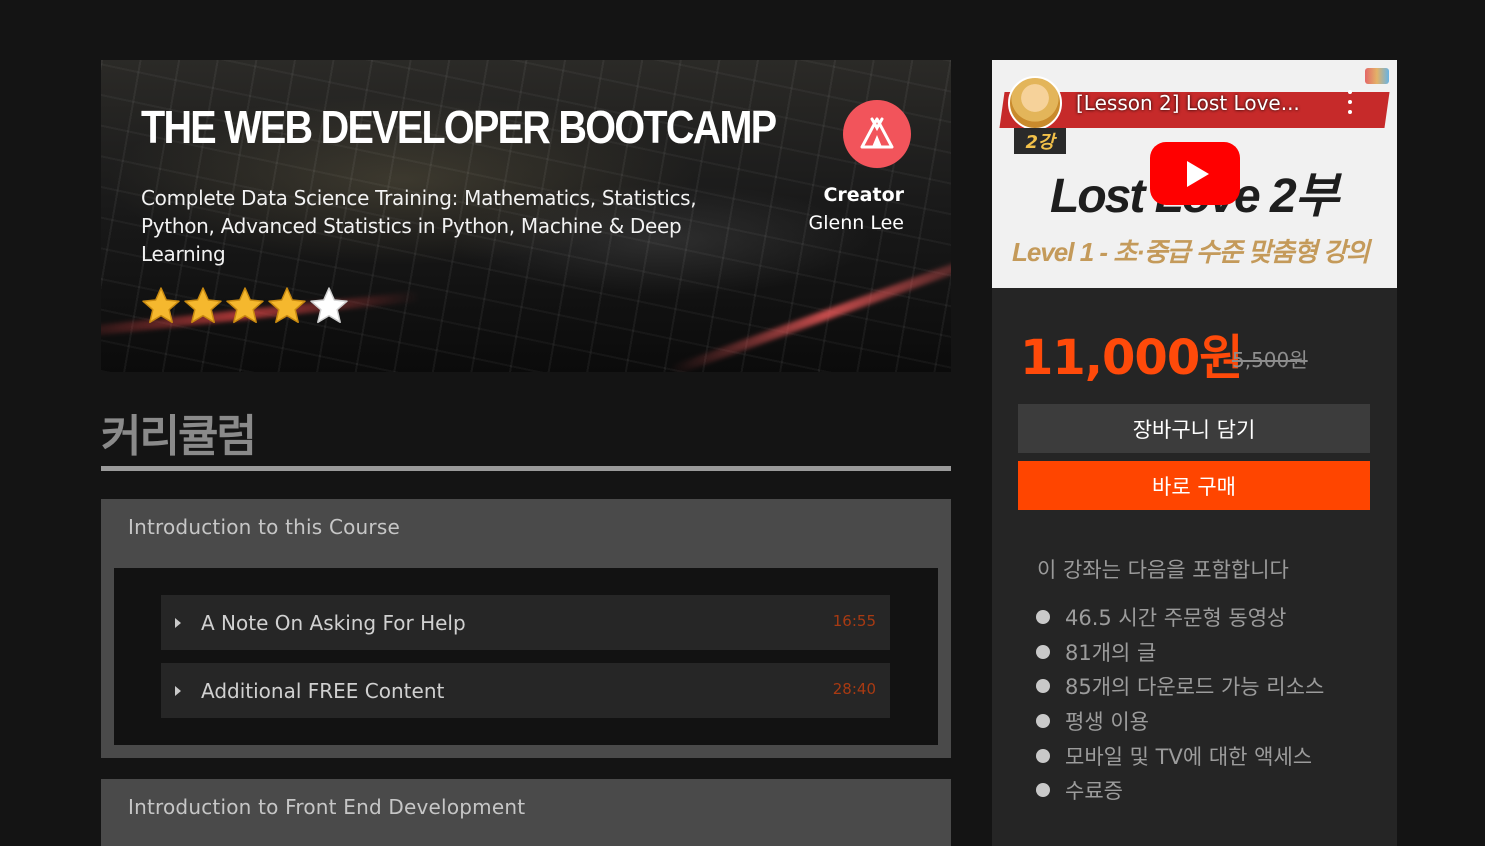 Image resolution: width=1485 pixels, height=846 pixels. I want to click on section-title: Introduction to this Course, so click(264, 527).